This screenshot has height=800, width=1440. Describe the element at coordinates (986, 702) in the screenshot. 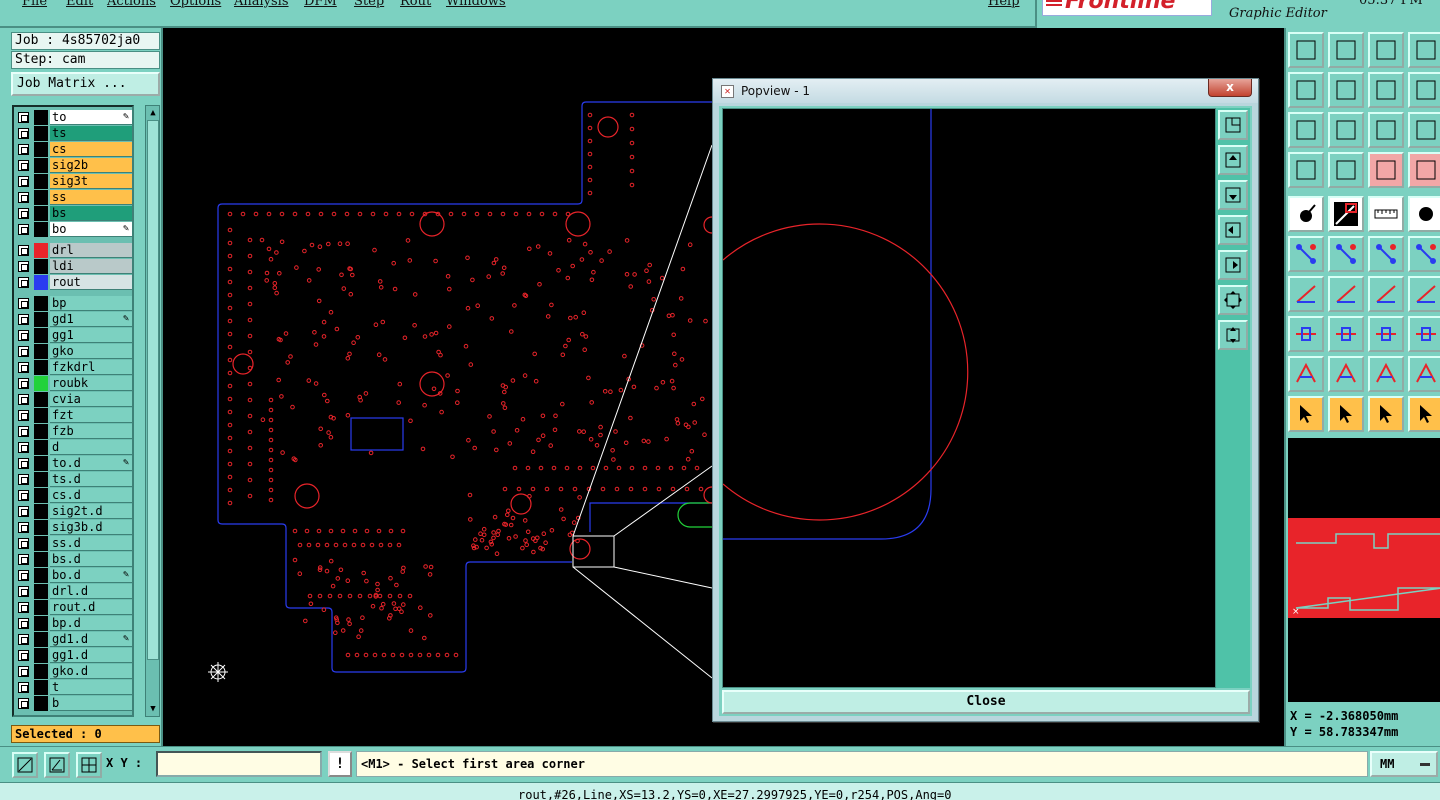

I see `popview-close-button: Close` at that location.